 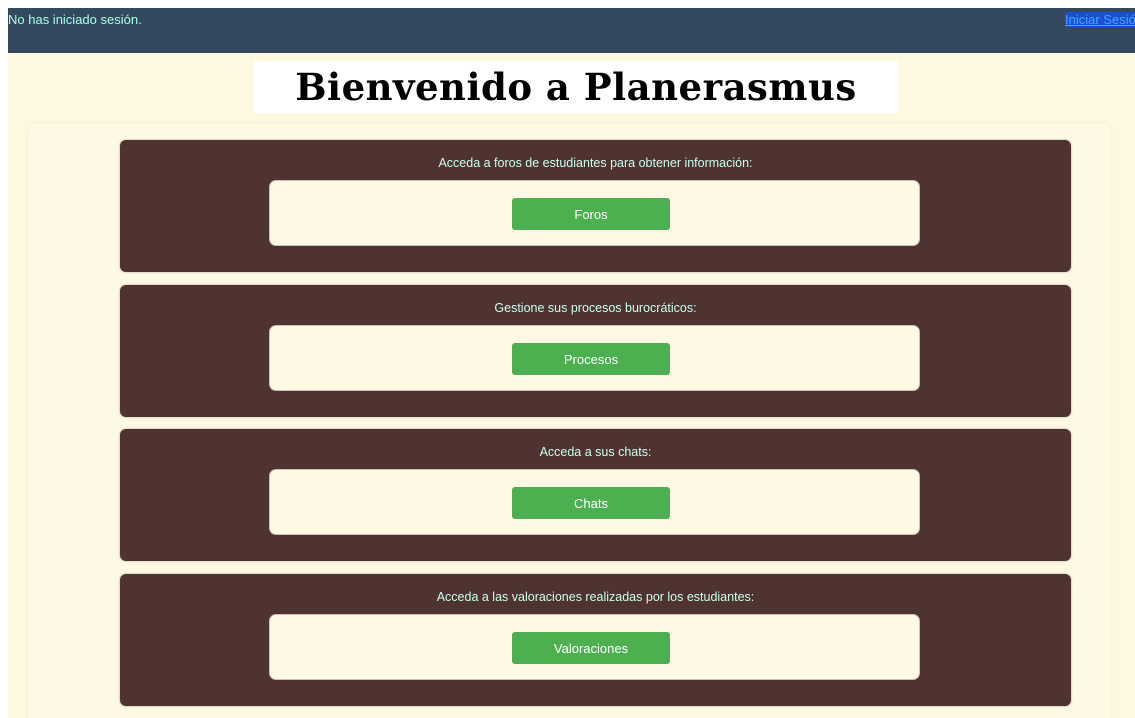 What do you see at coordinates (591, 214) in the screenshot?
I see `forums-button: Foros` at bounding box center [591, 214].